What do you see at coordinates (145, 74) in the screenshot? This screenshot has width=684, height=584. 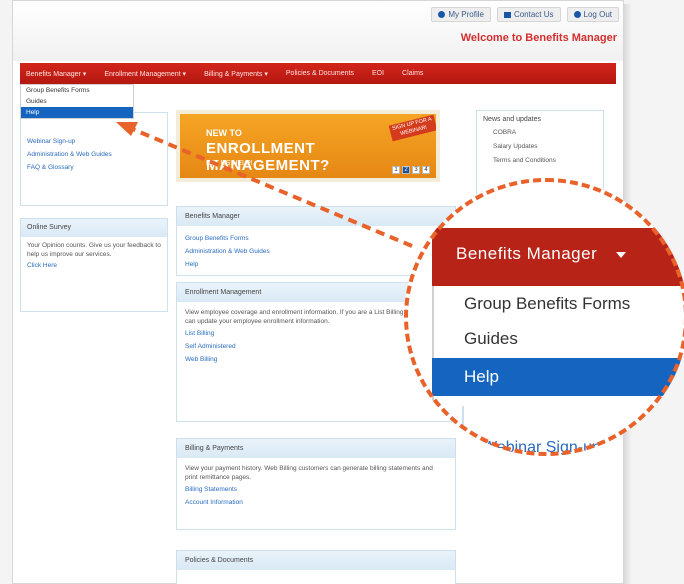 I see `nav-enrollment-management: Enrollment Management ▾` at bounding box center [145, 74].